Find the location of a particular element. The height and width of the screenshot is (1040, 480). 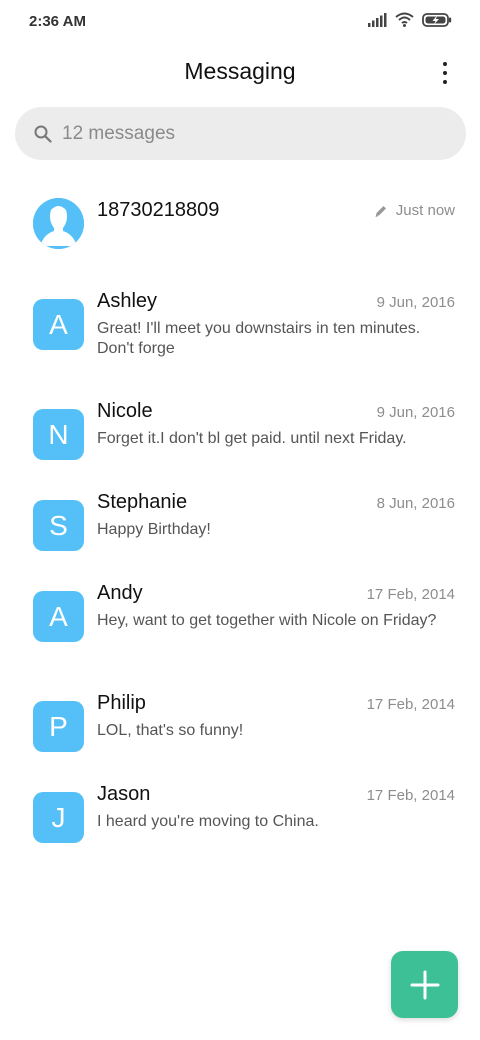

status-icons is located at coordinates (410, 19).